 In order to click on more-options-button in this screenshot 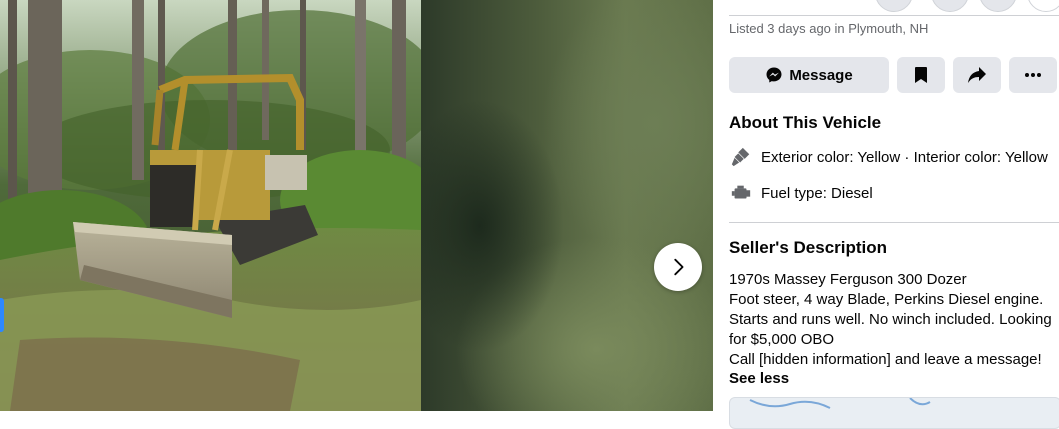, I will do `click(1033, 75)`.